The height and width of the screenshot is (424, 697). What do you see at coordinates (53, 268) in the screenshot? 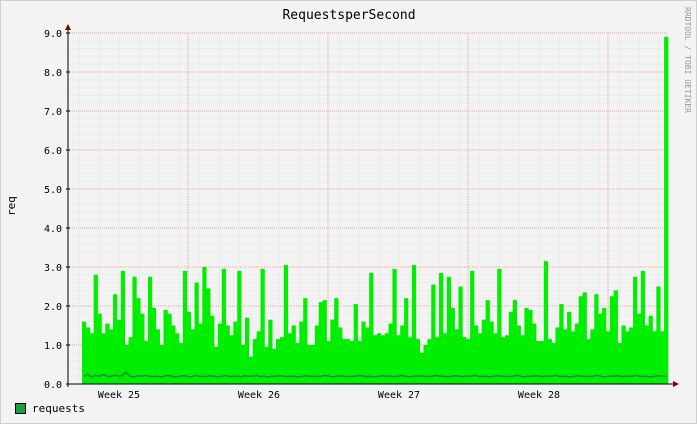
I see `y-tick-label: 3.0` at bounding box center [53, 268].